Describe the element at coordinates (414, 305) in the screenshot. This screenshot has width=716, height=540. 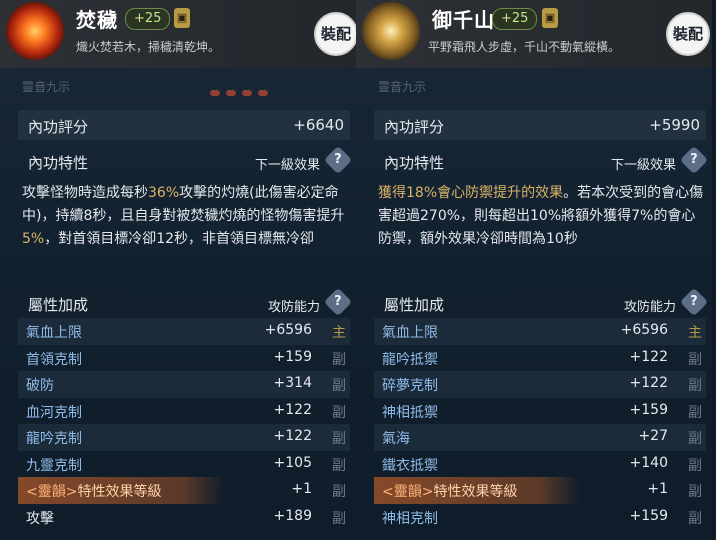
I see `attribute-label: 屬性加成` at that location.